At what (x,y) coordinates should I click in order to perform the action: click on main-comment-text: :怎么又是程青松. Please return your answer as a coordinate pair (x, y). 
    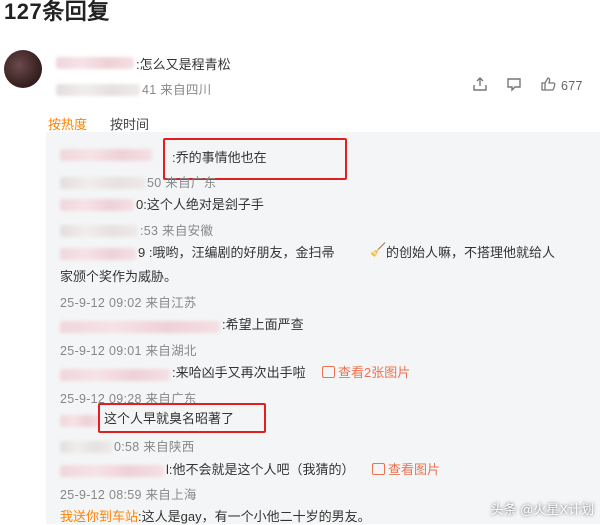
    Looking at the image, I should click on (183, 64).